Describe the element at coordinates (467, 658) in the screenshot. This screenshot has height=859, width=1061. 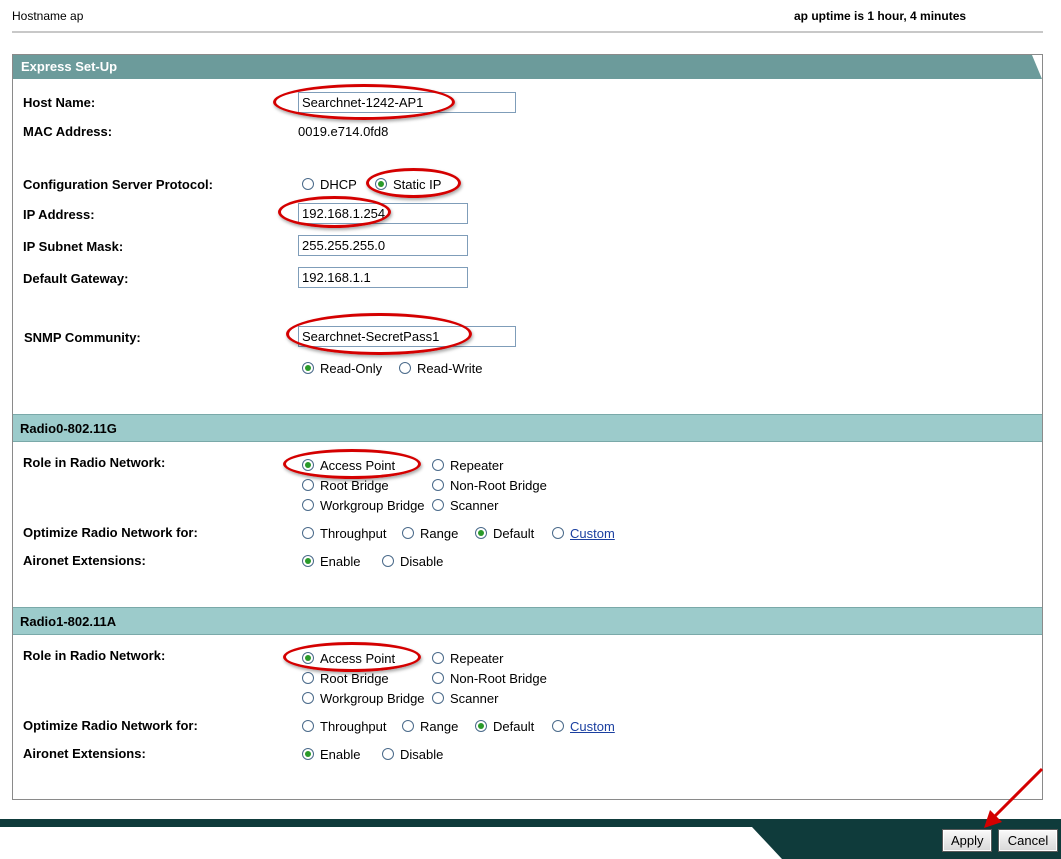
I see `radio1-role-repeater: Repeater` at that location.